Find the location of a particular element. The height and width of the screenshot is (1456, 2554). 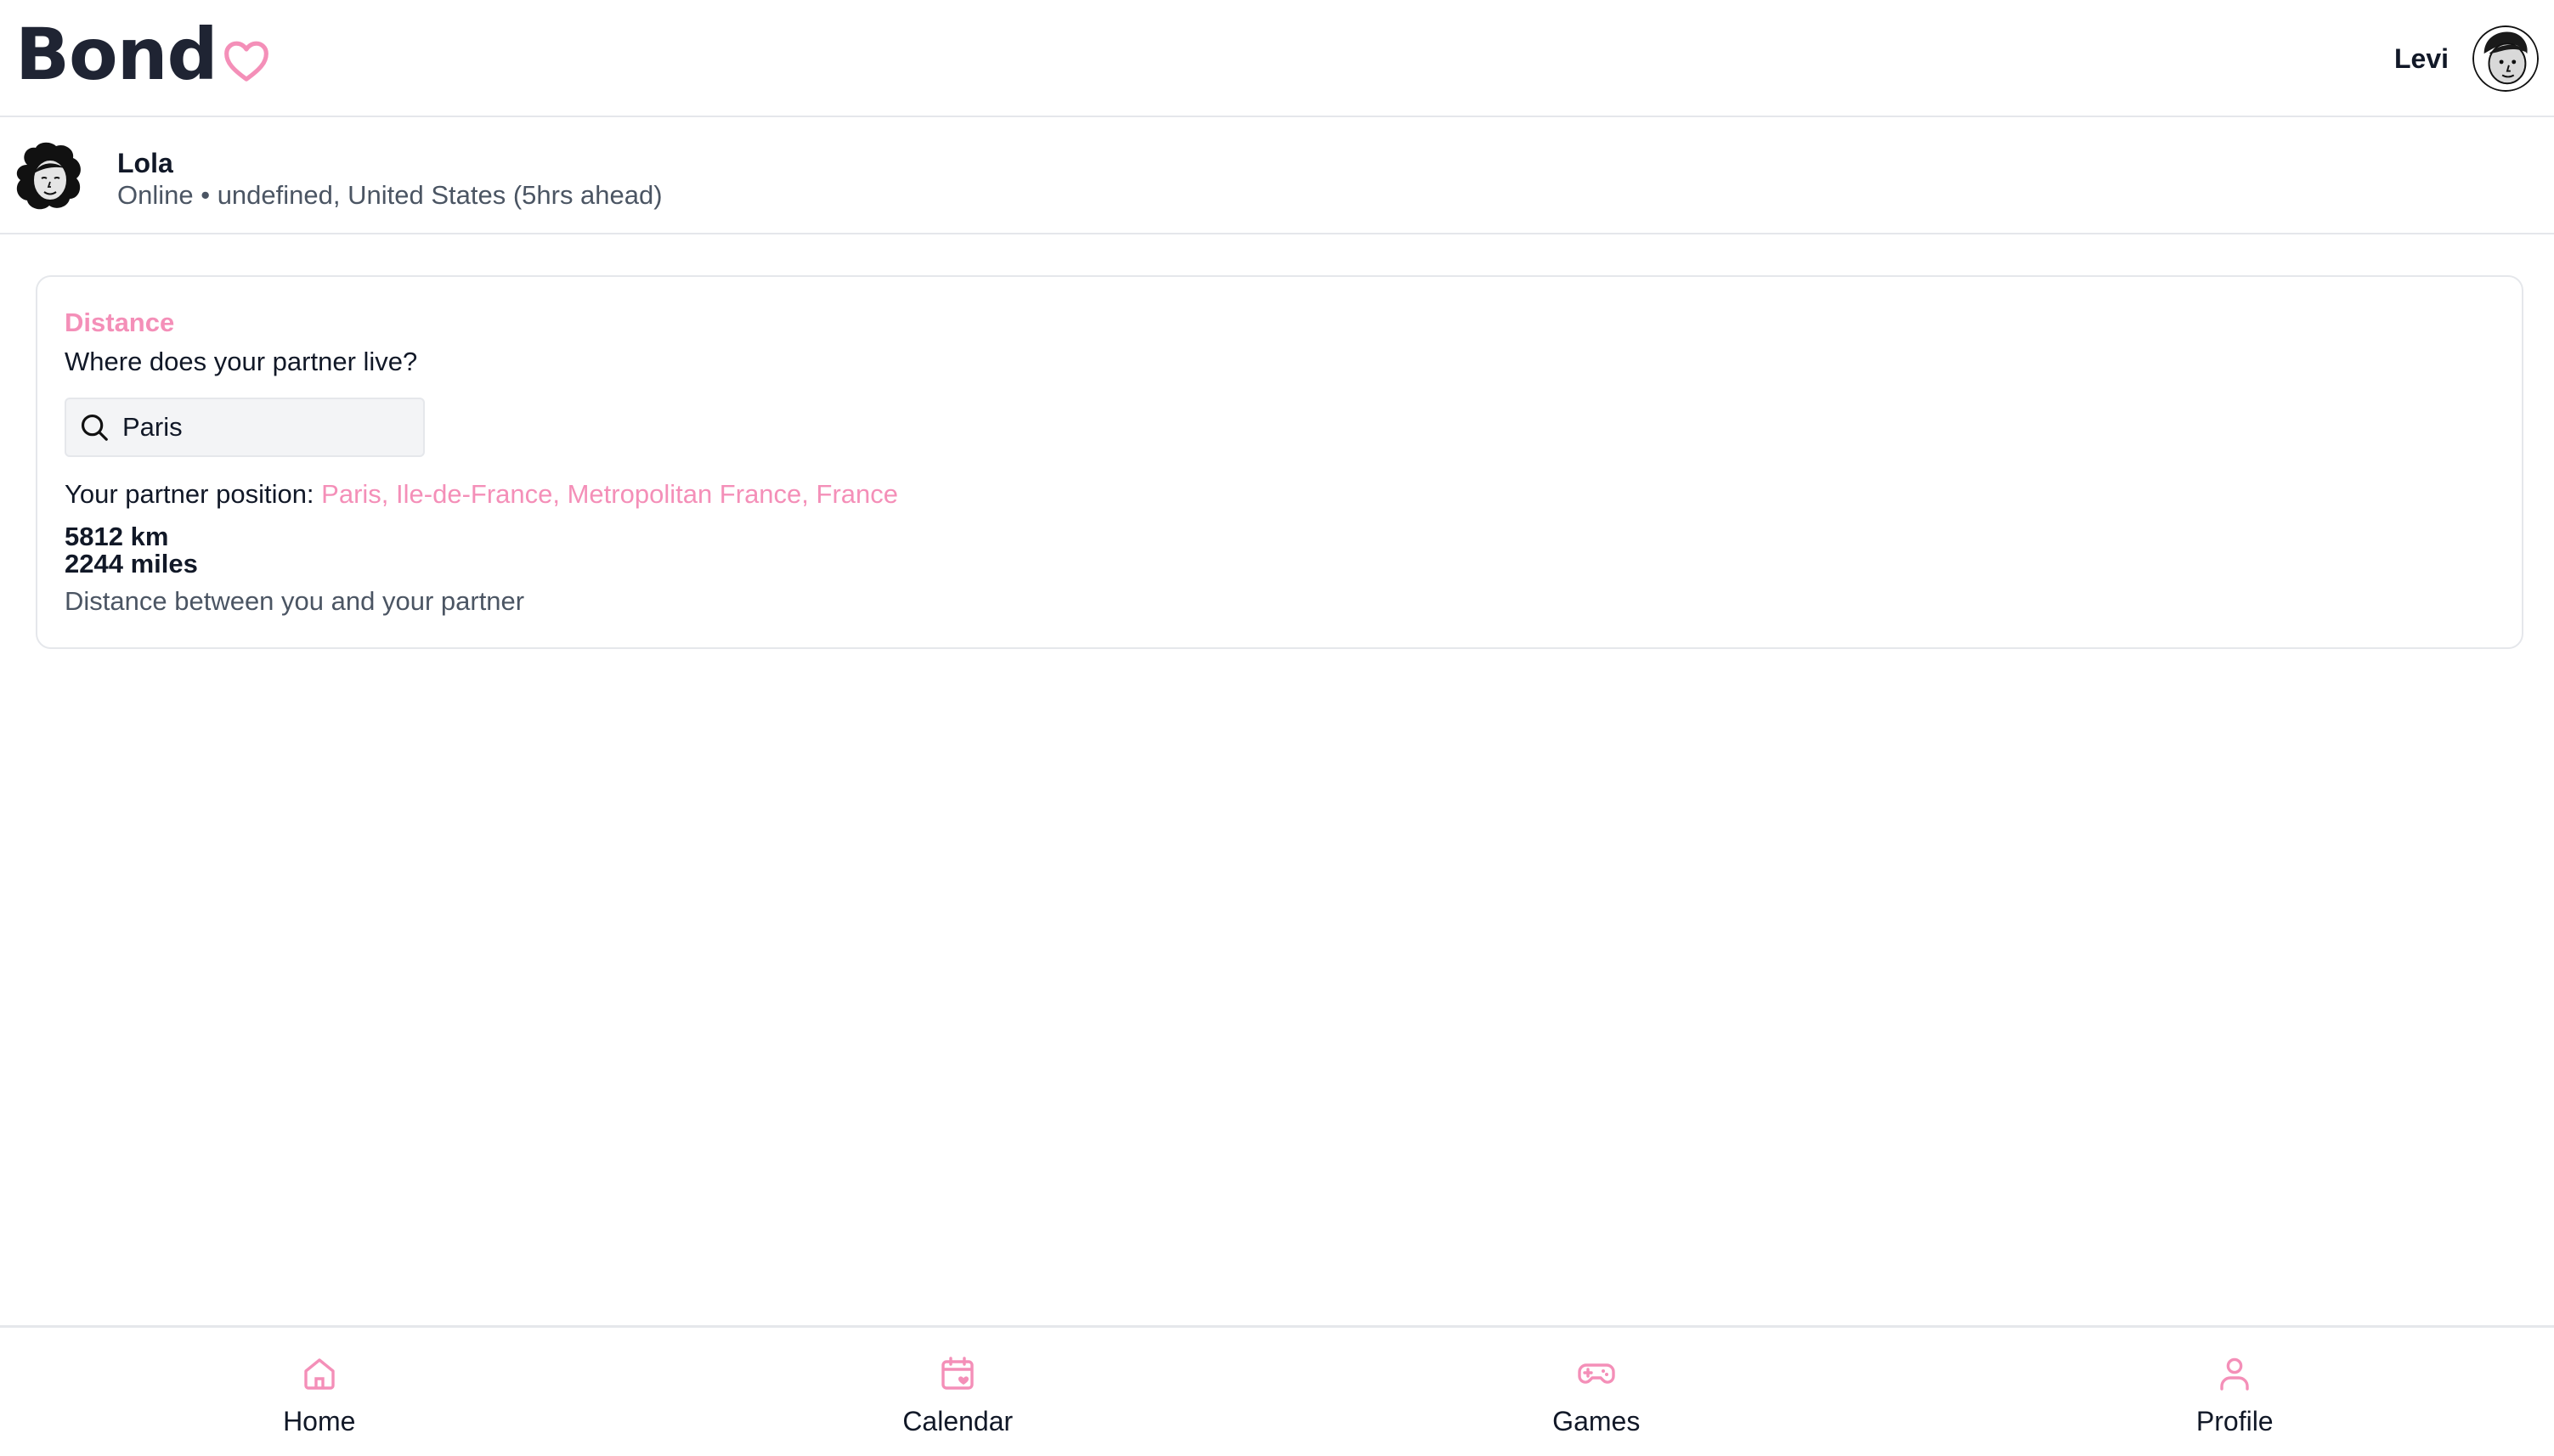

app-logo: Bond is located at coordinates (142, 54).